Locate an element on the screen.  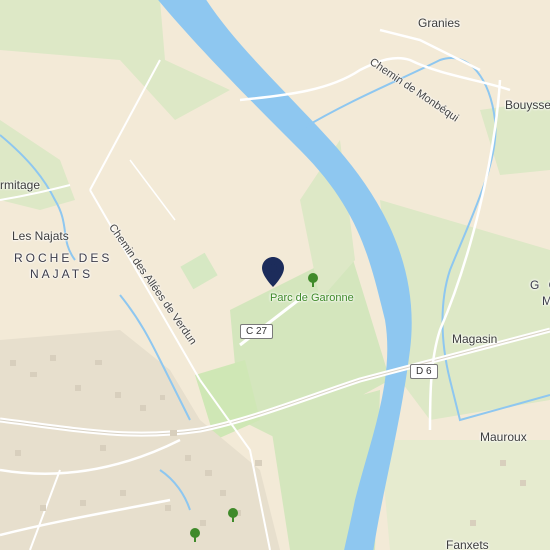
place-label-granies: Granies is located at coordinates (439, 23).